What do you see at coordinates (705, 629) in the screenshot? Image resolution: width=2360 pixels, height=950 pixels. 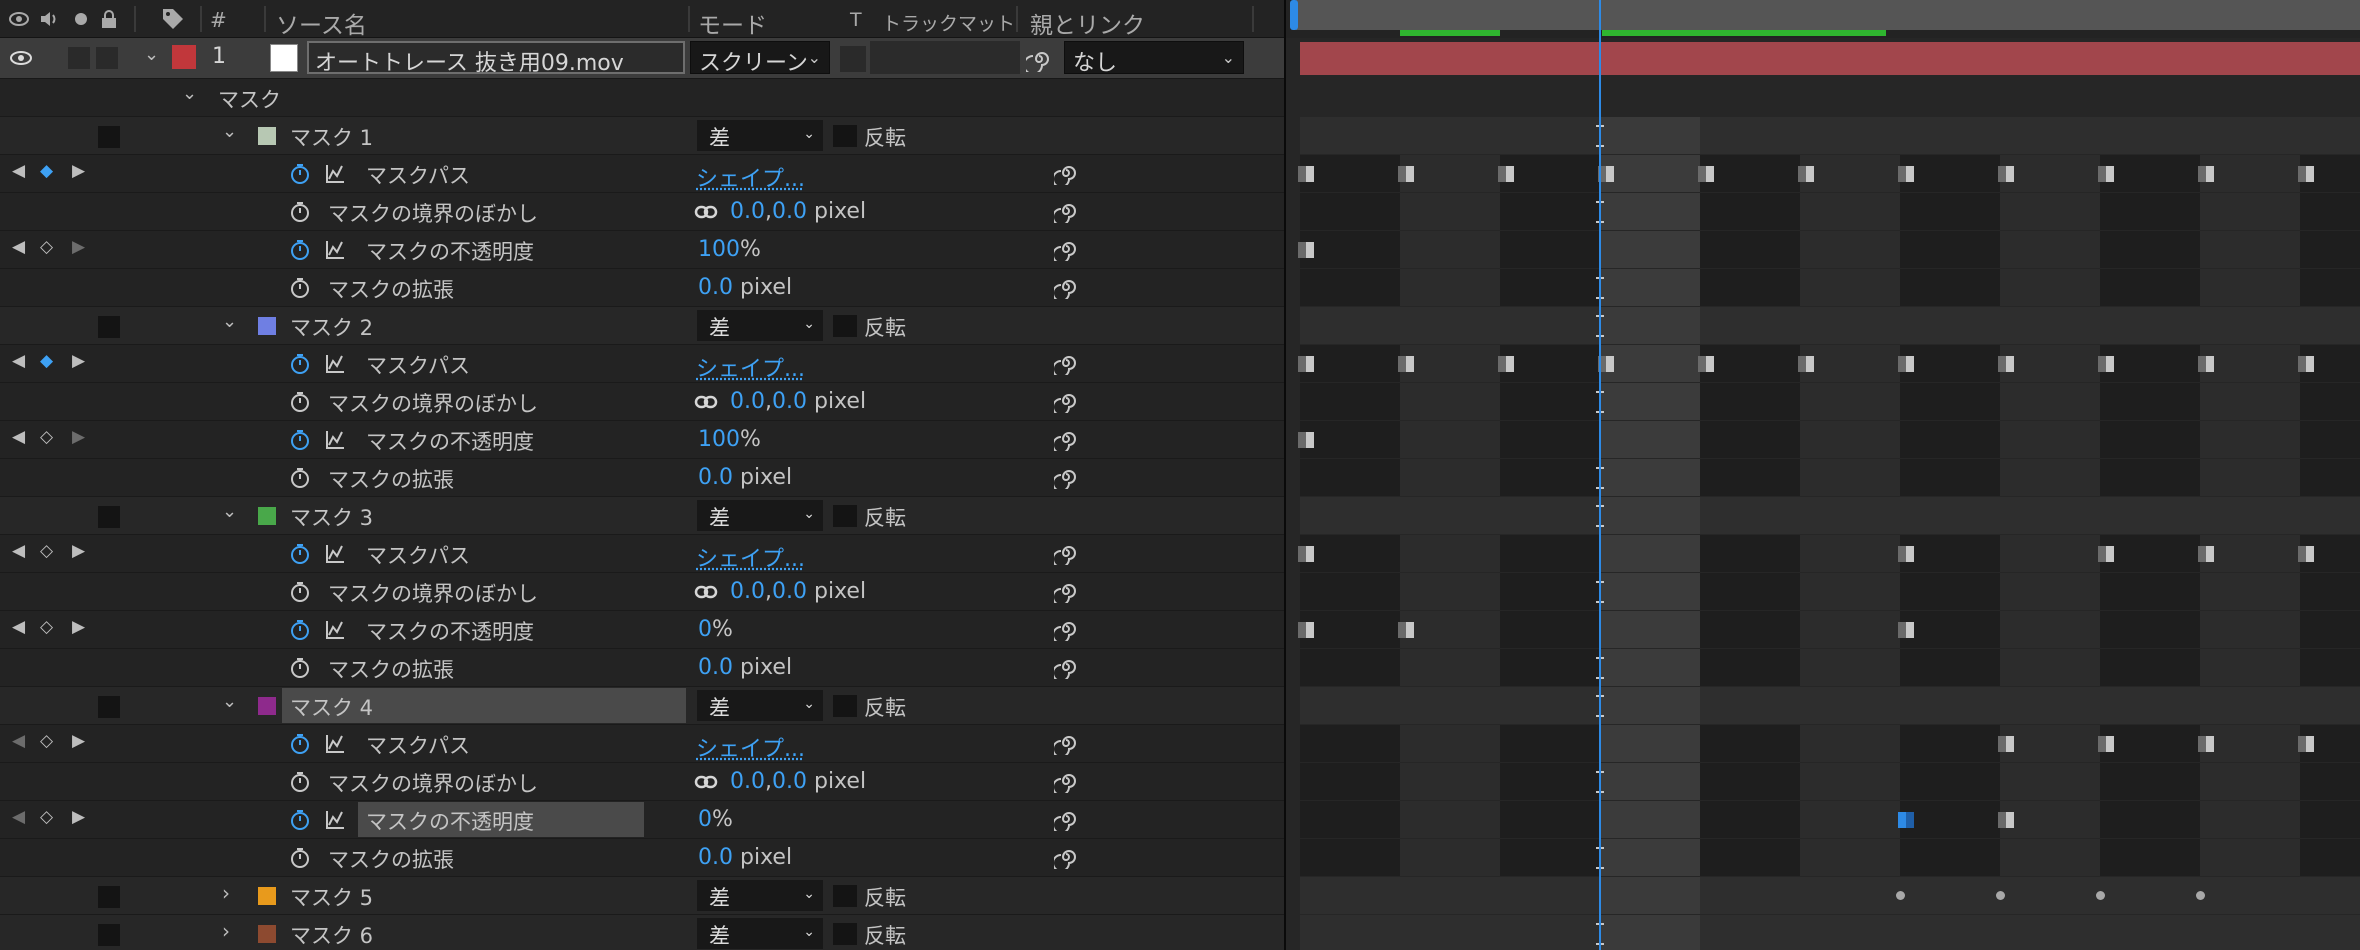 I see `opacity-number: 0` at bounding box center [705, 629].